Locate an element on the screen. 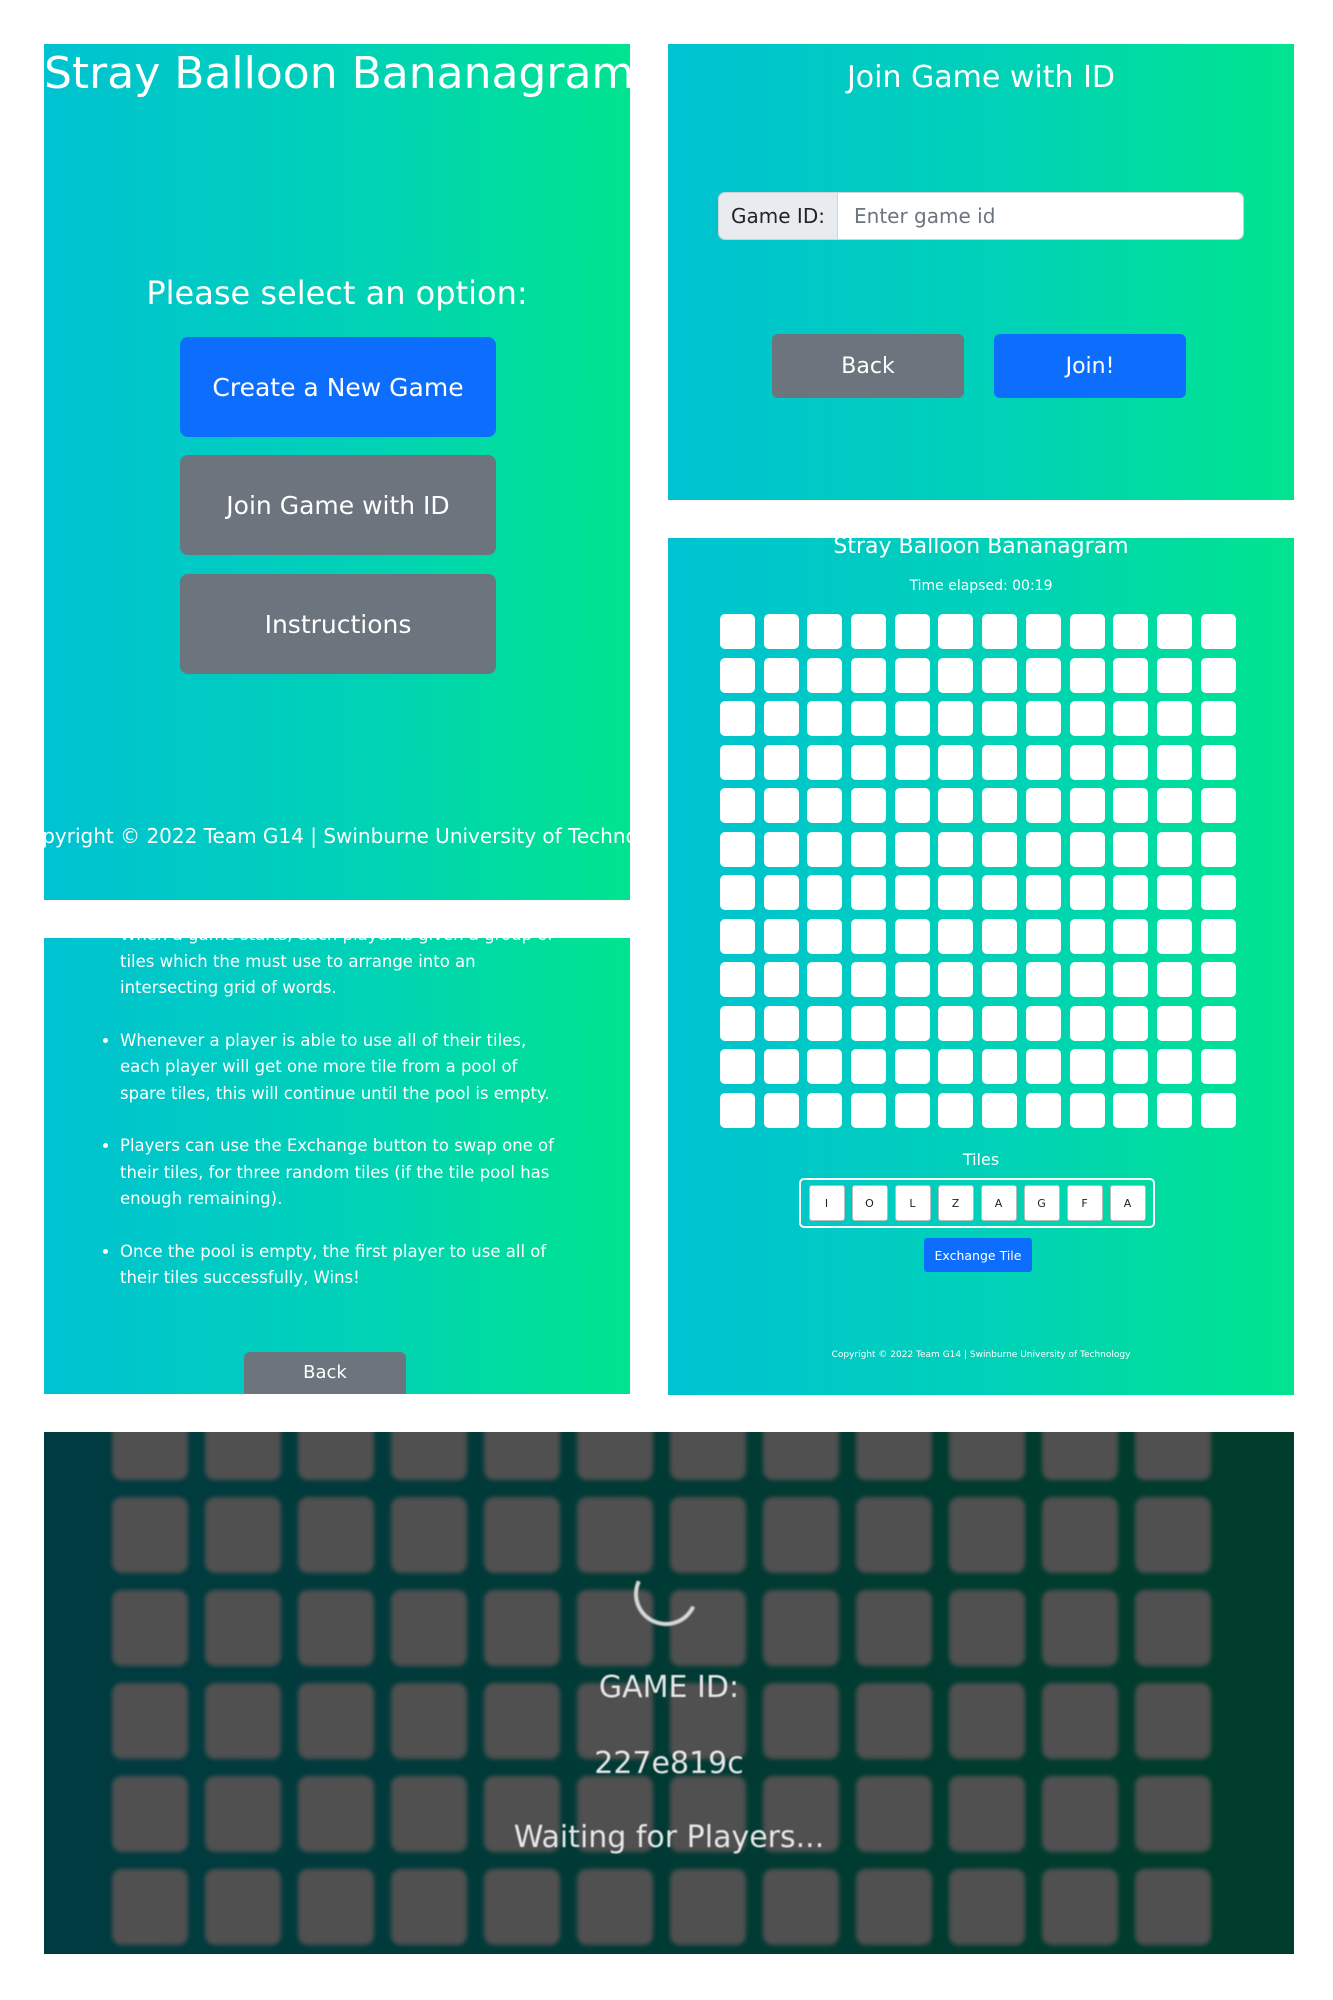  create-game-button: Create a New Game is located at coordinates (338, 387).